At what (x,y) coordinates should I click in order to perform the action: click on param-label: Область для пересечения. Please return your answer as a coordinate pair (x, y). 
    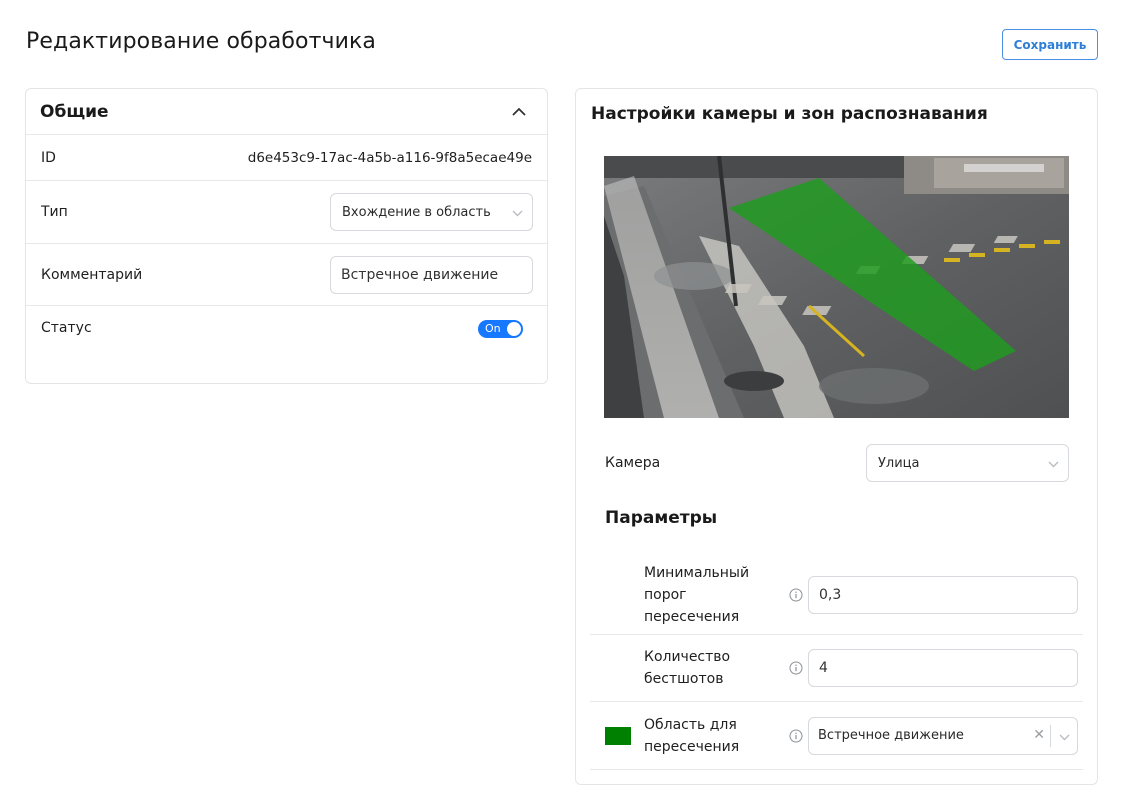
    Looking at the image, I should click on (692, 735).